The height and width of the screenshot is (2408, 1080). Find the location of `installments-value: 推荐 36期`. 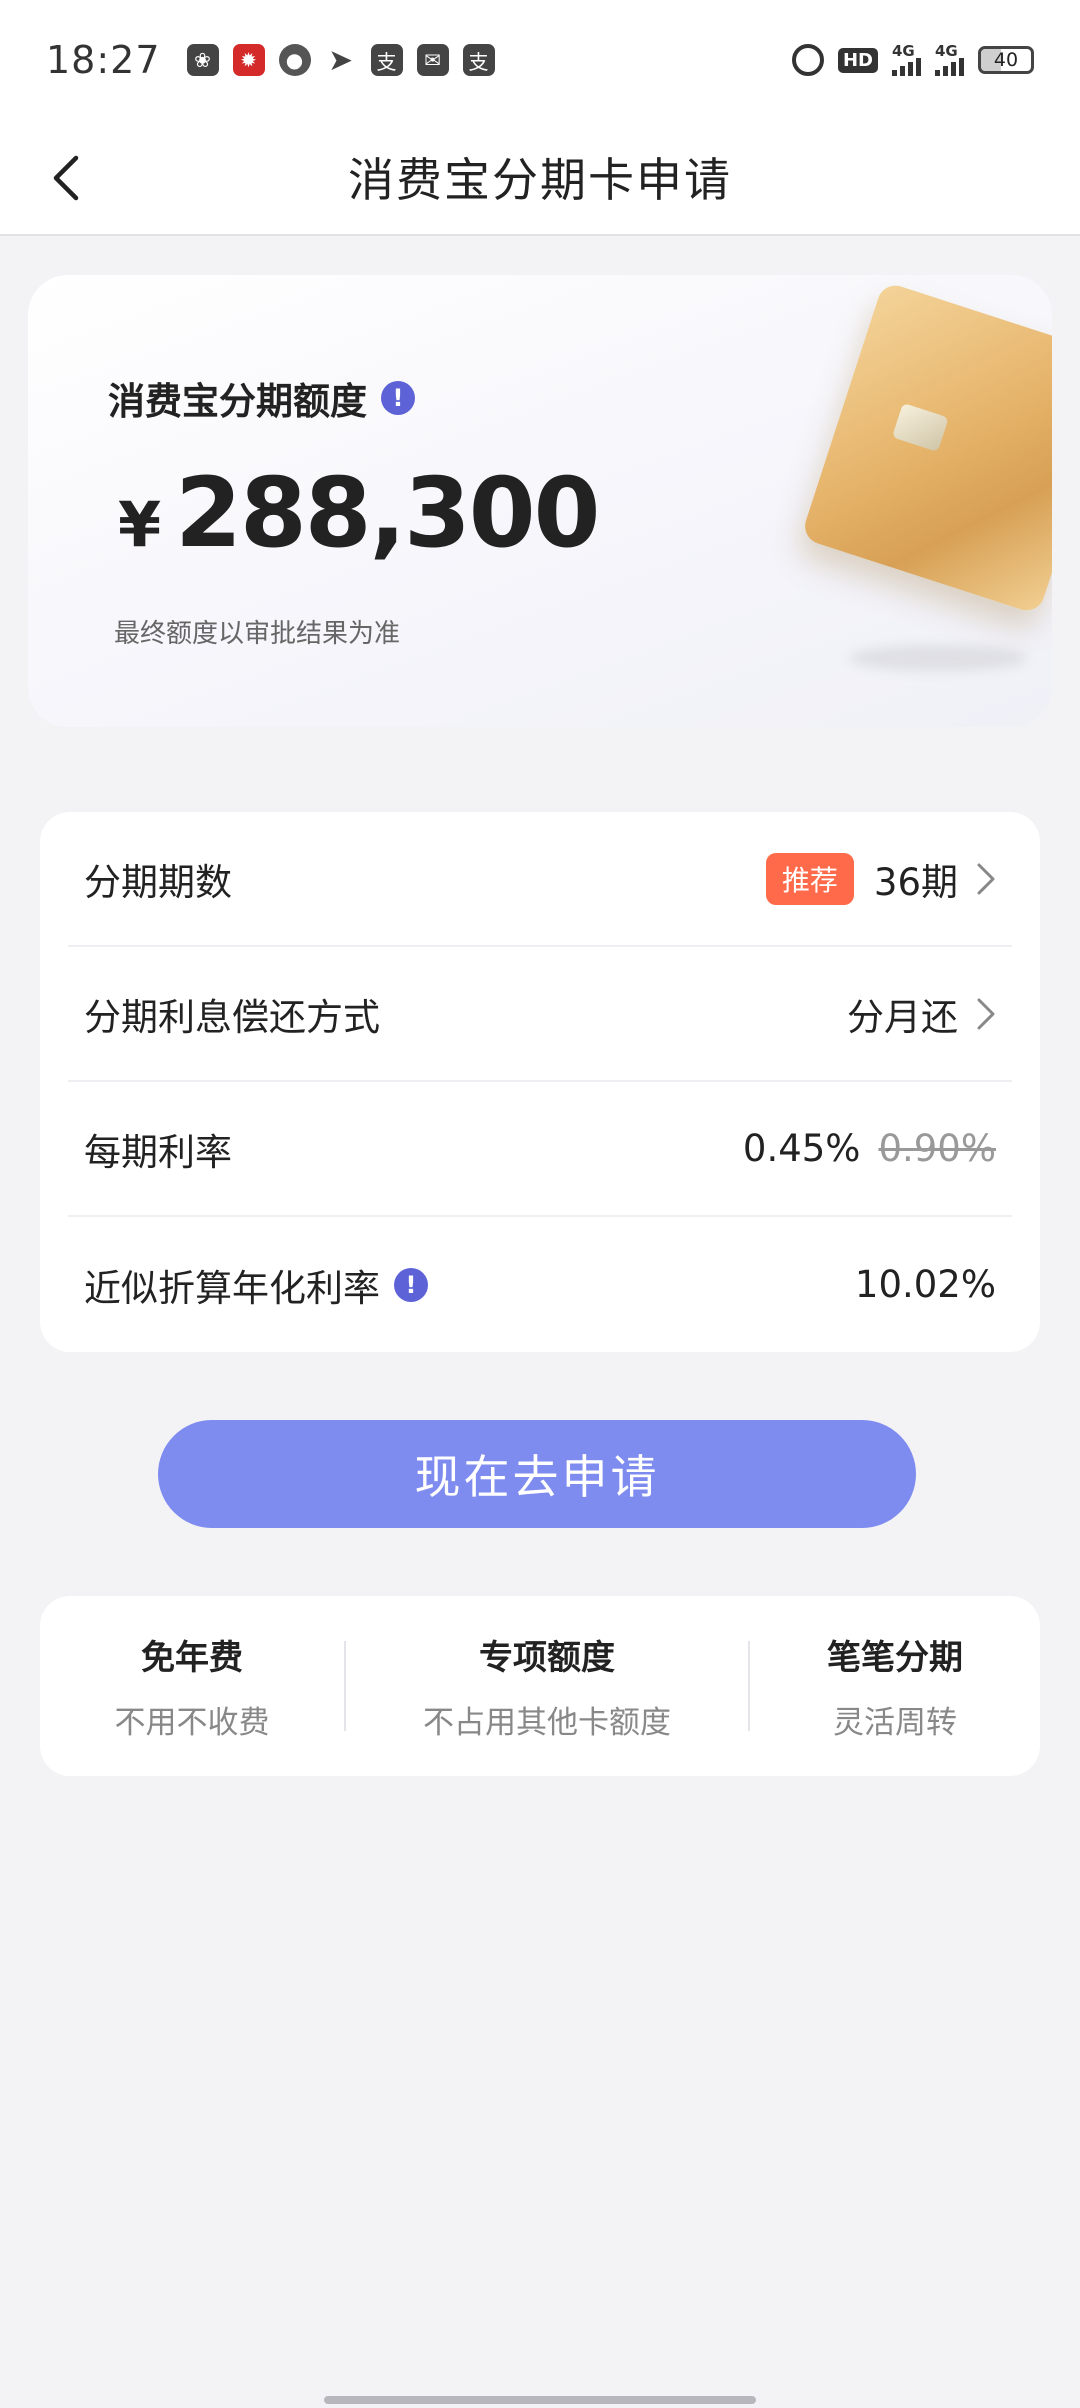

installments-value: 推荐 36期 is located at coordinates (880, 879).